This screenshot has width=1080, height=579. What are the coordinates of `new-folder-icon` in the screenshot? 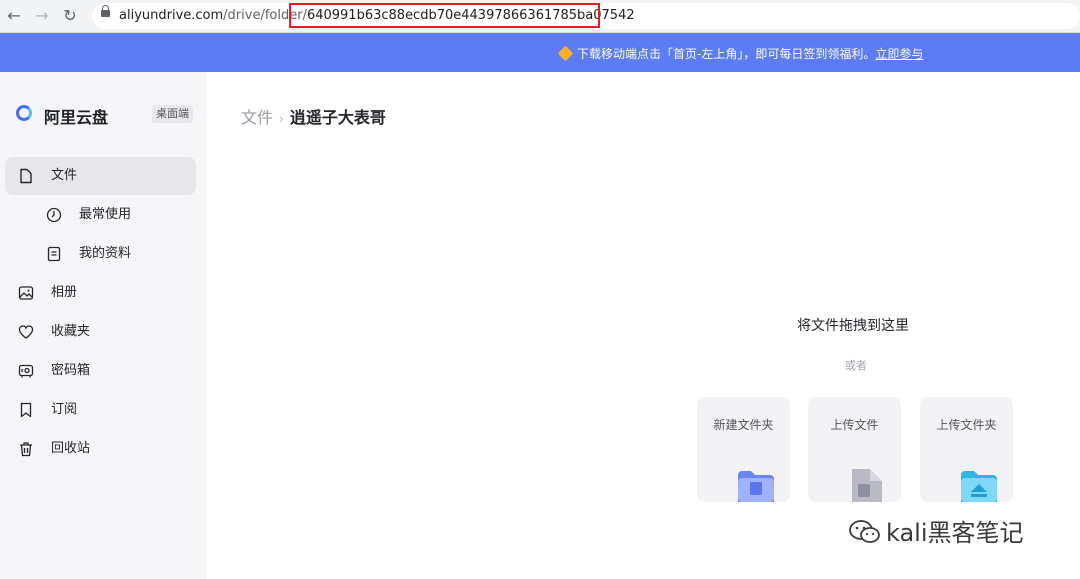 It's located at (756, 486).